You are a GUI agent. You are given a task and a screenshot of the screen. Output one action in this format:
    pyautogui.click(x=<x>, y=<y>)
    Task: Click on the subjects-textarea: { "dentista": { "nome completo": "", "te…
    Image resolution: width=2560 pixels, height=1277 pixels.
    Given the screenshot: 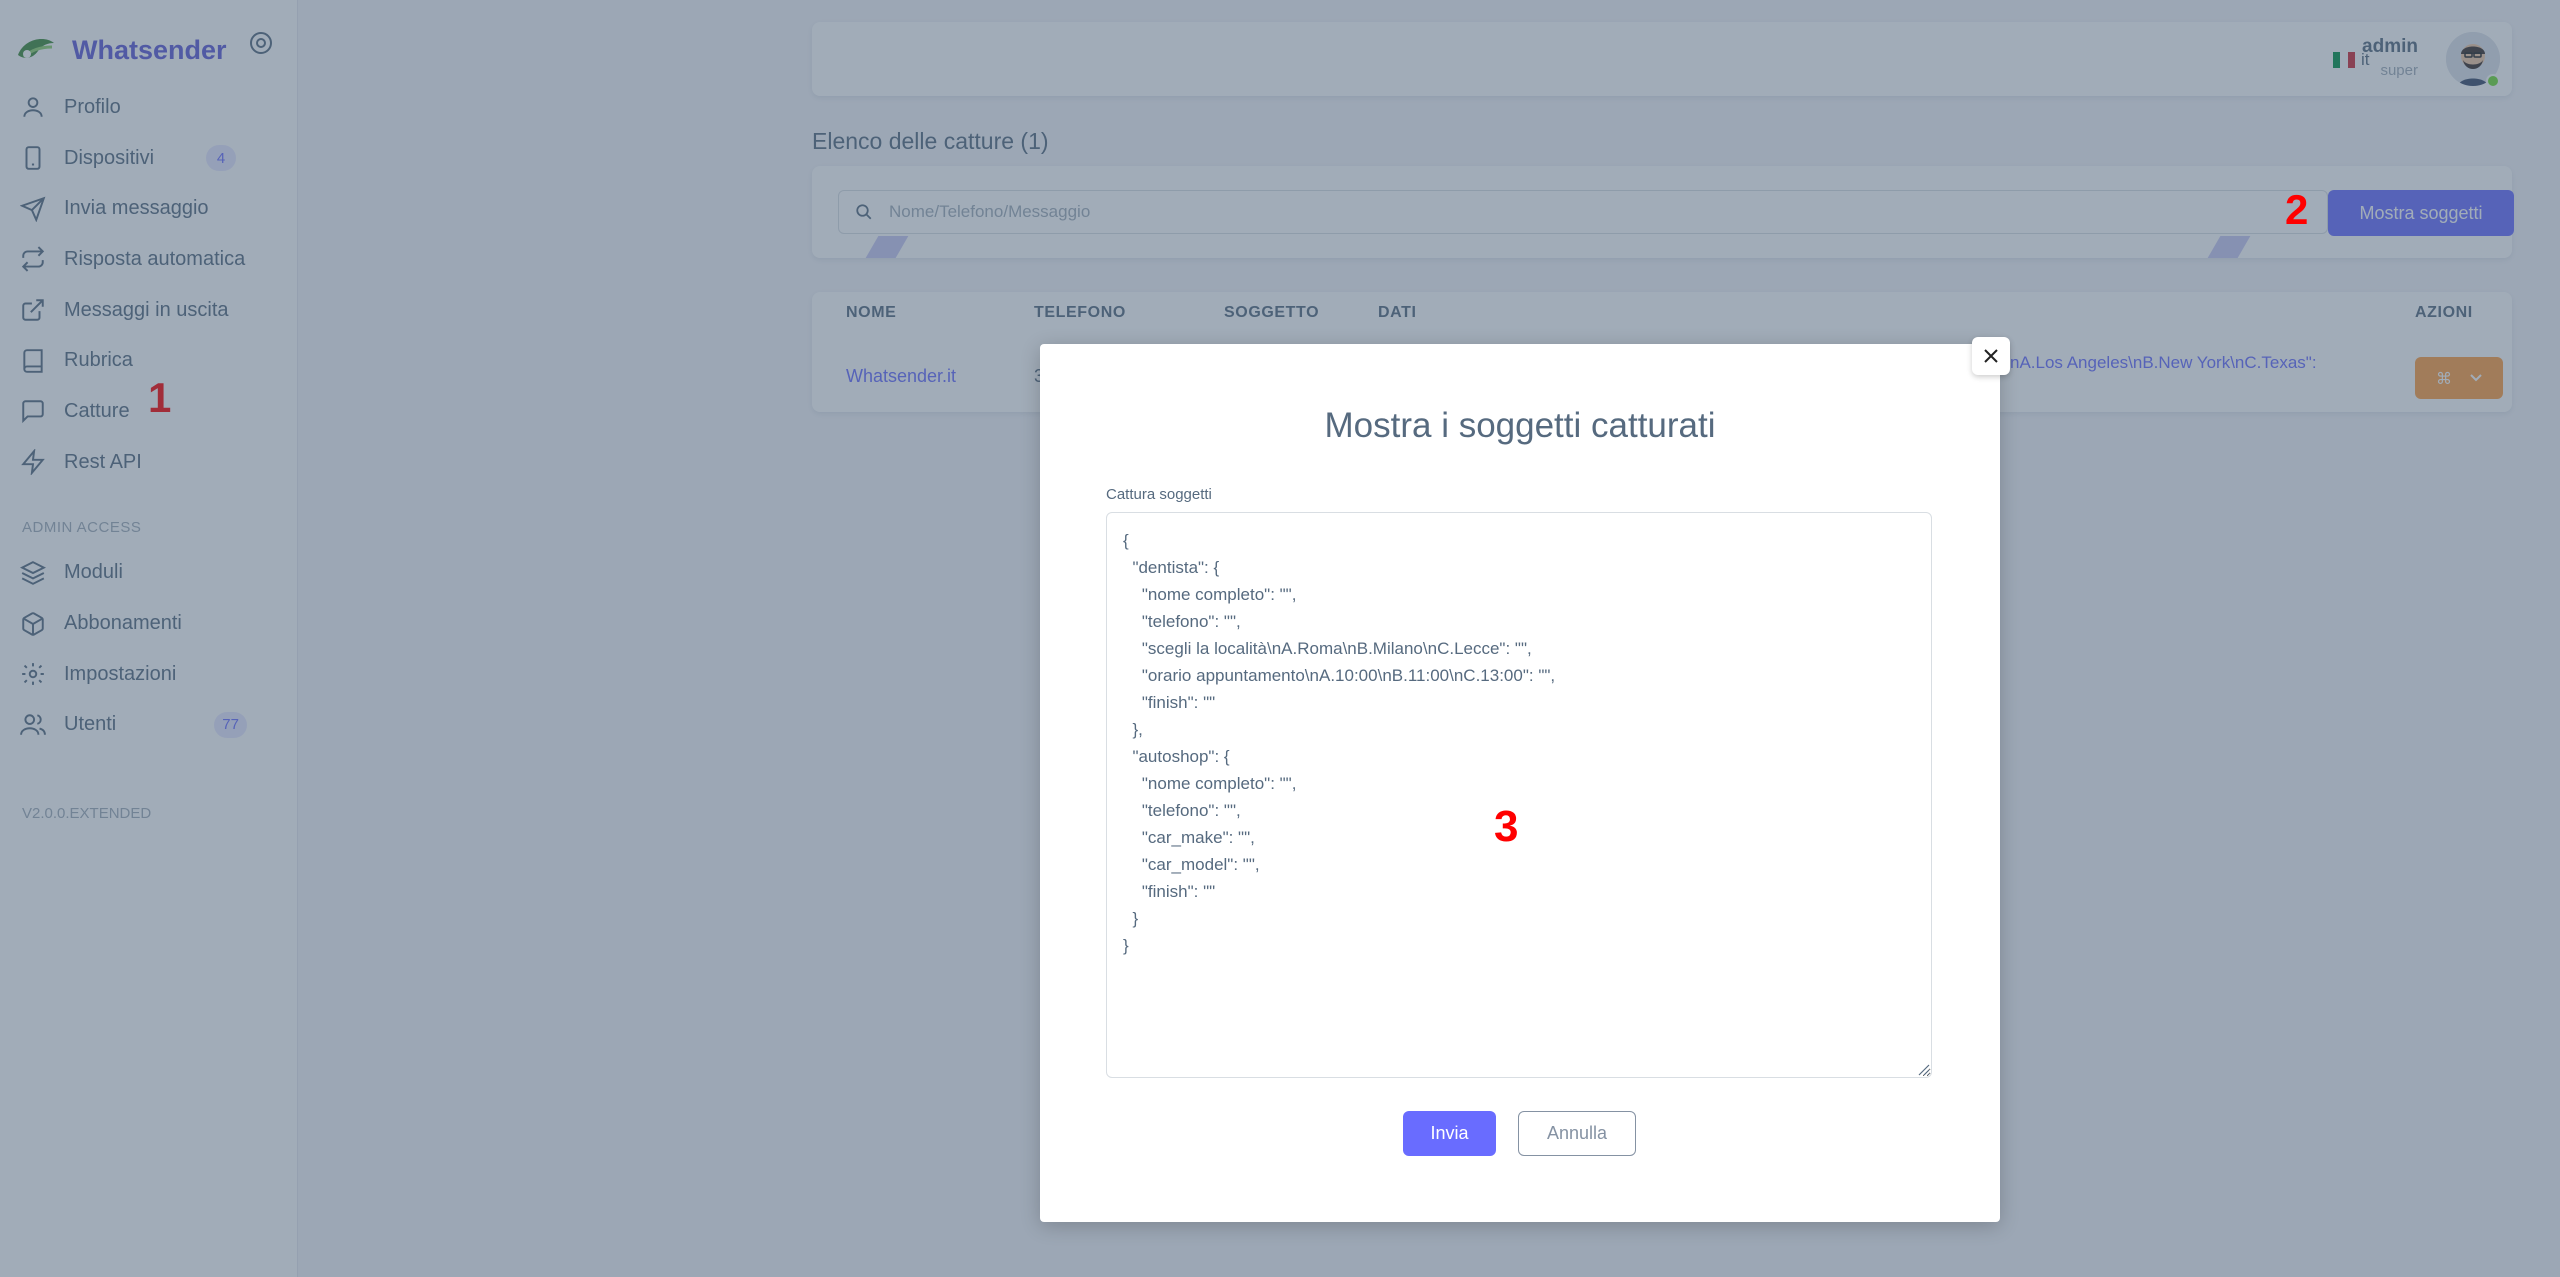 What is the action you would take?
    pyautogui.click(x=1519, y=795)
    